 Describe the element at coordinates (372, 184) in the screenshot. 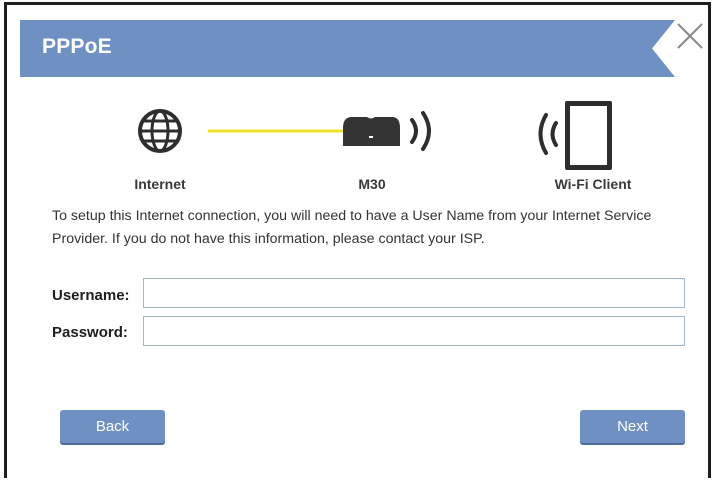

I see `router-label: M30` at that location.